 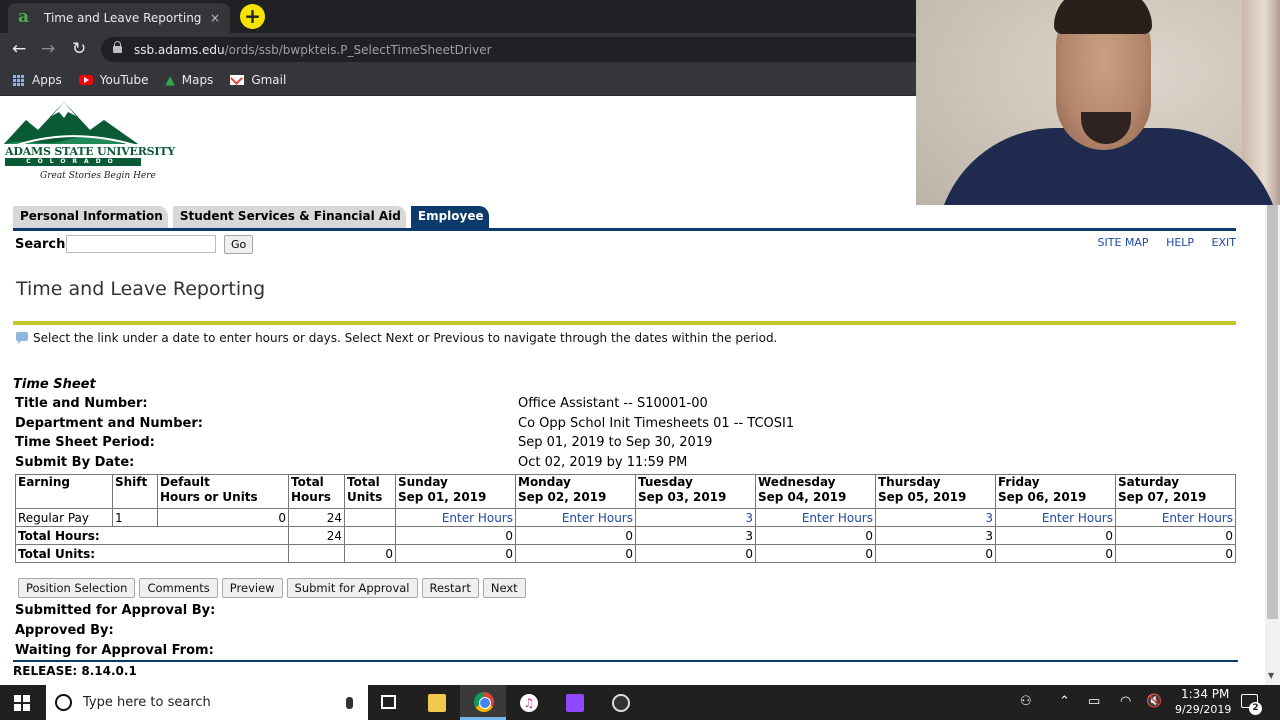 What do you see at coordinates (22, 703) in the screenshot?
I see `windows-start-icon` at bounding box center [22, 703].